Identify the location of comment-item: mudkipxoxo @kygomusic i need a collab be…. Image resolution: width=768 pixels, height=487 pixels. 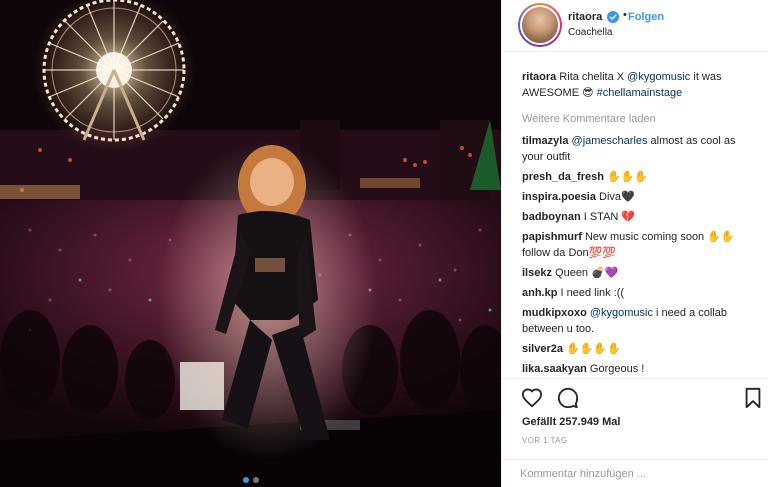
(638, 321).